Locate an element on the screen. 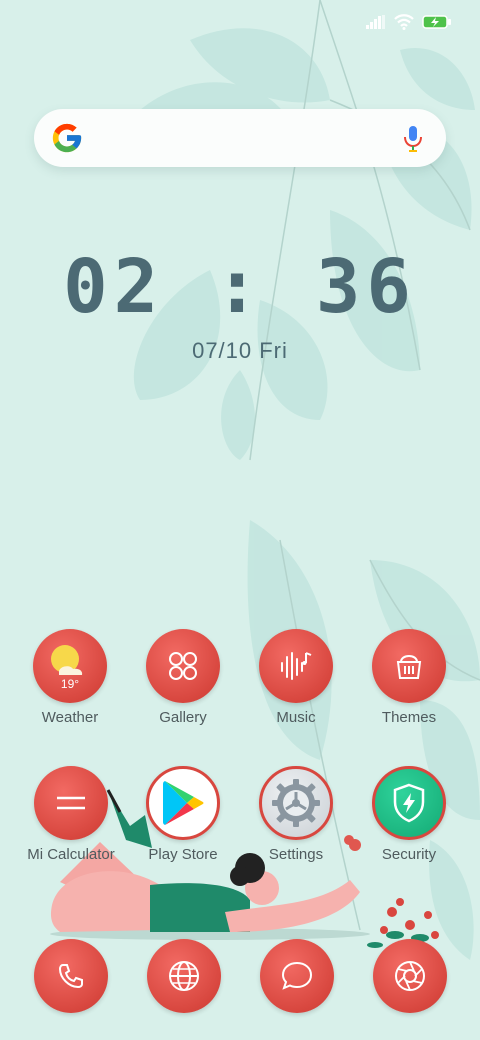  microphone-icon is located at coordinates (413, 138).